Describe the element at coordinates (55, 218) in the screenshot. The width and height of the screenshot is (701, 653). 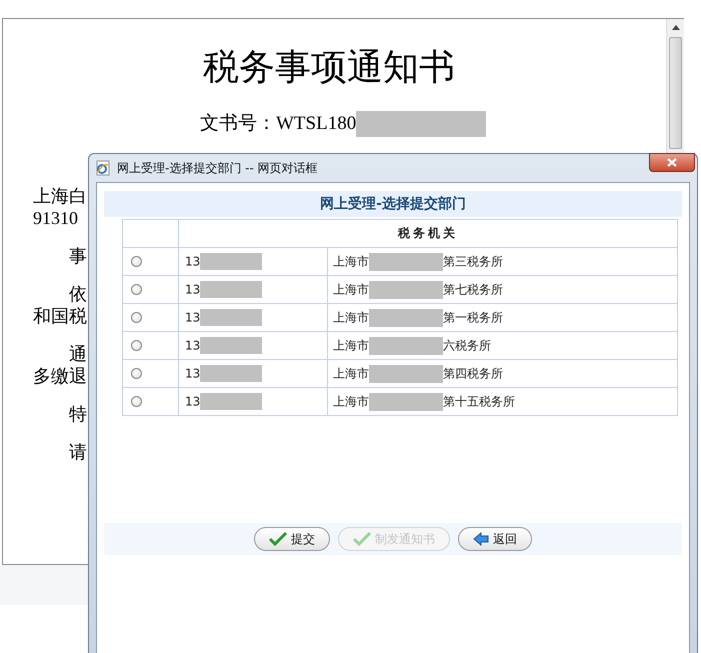
I see `document-text: 91310` at that location.